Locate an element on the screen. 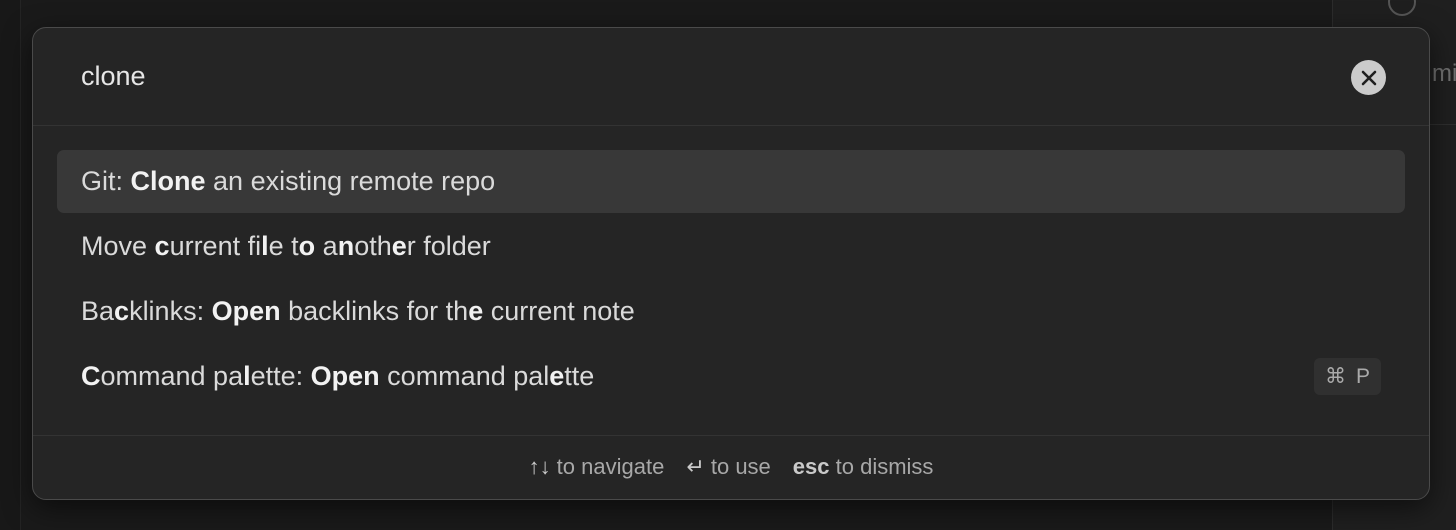 Image resolution: width=1456 pixels, height=530 pixels. instruction-text: to dismiss is located at coordinates (881, 466).